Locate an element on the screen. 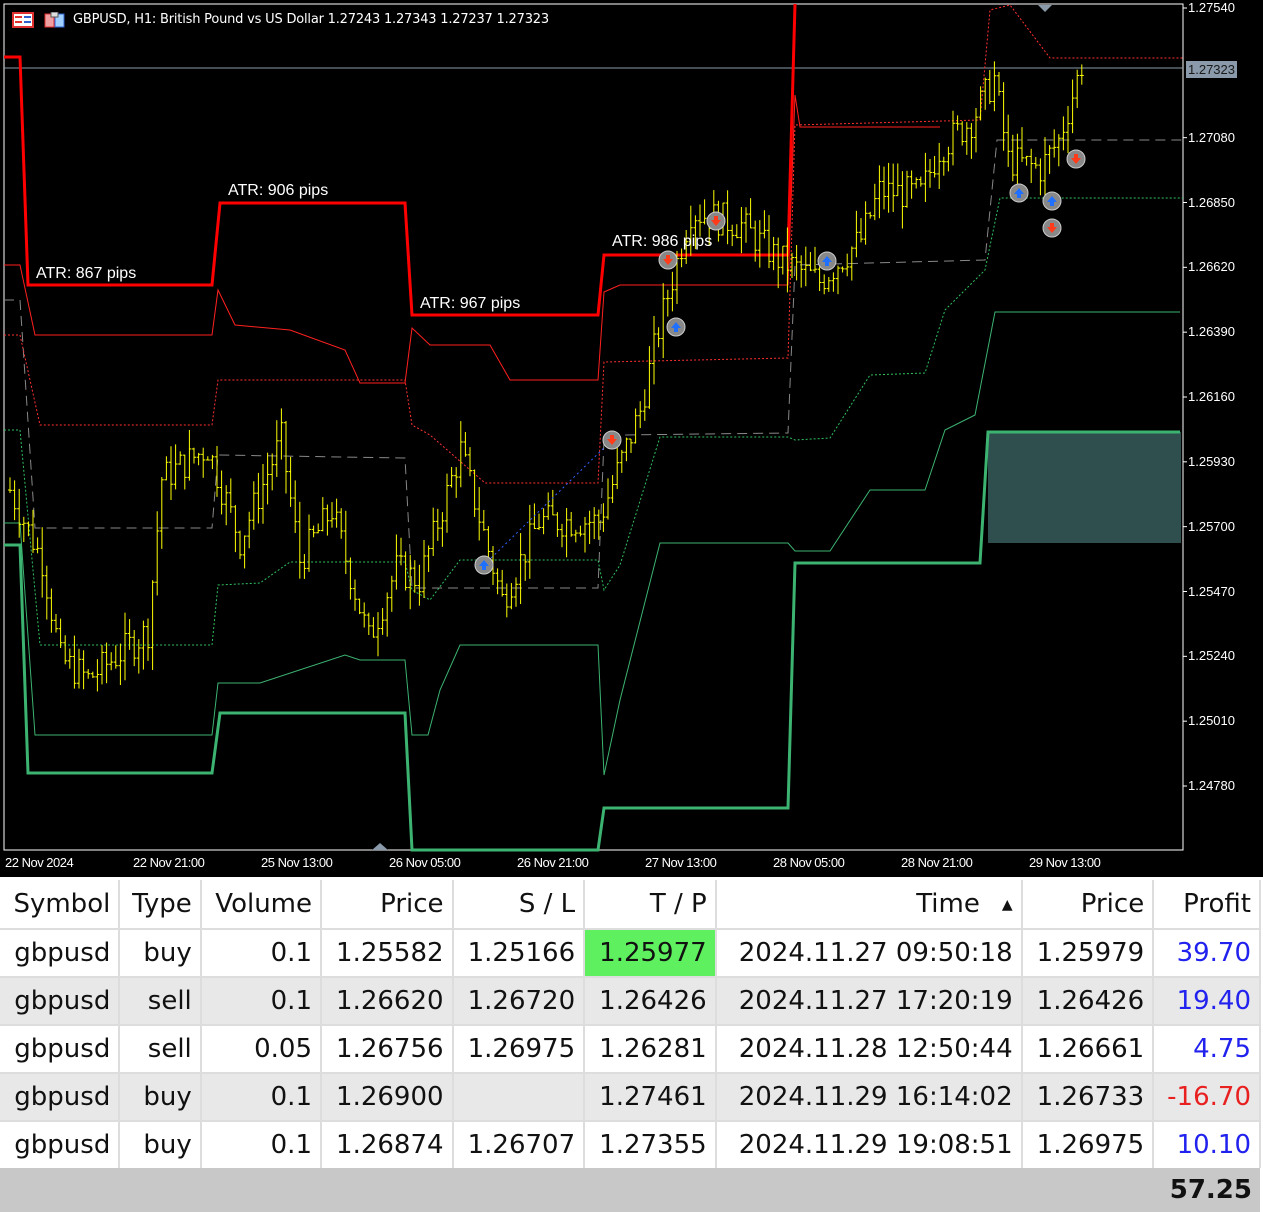 This screenshot has width=1263, height=1212. column-header-price-current: Price is located at coordinates (1088, 904).